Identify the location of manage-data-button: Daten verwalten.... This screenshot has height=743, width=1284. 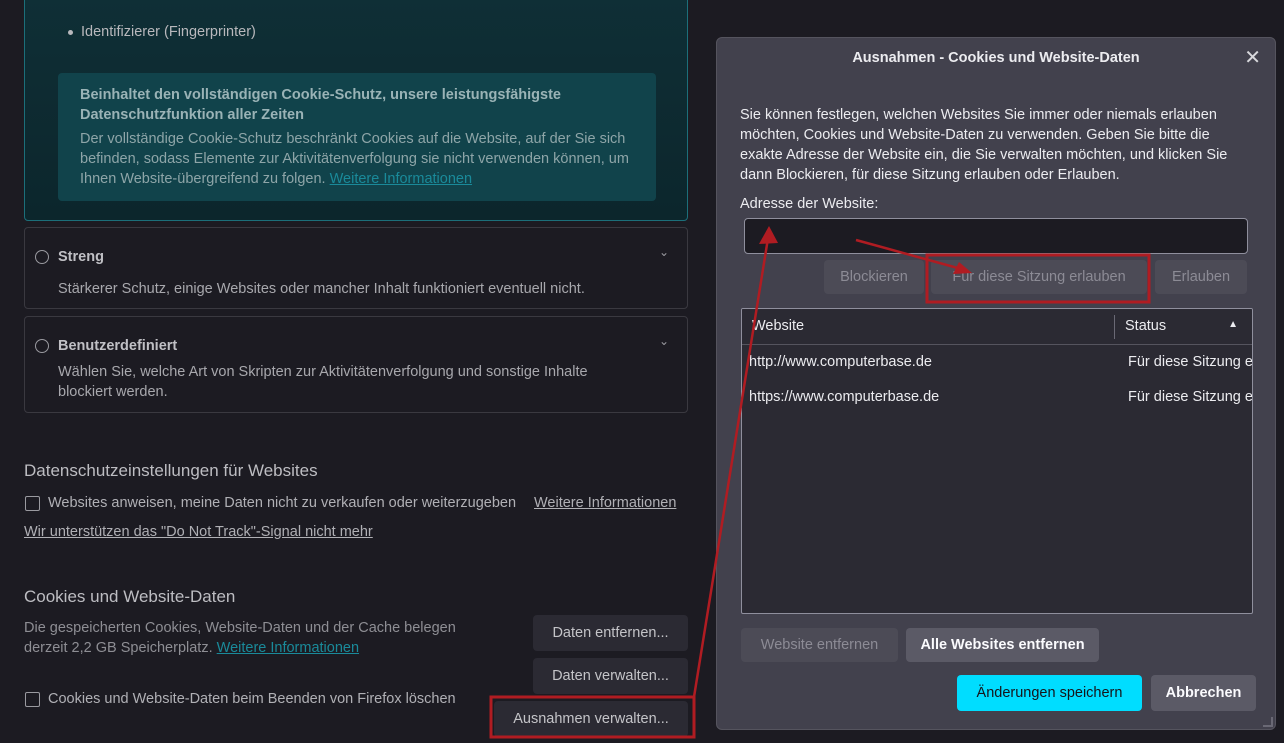
(610, 676).